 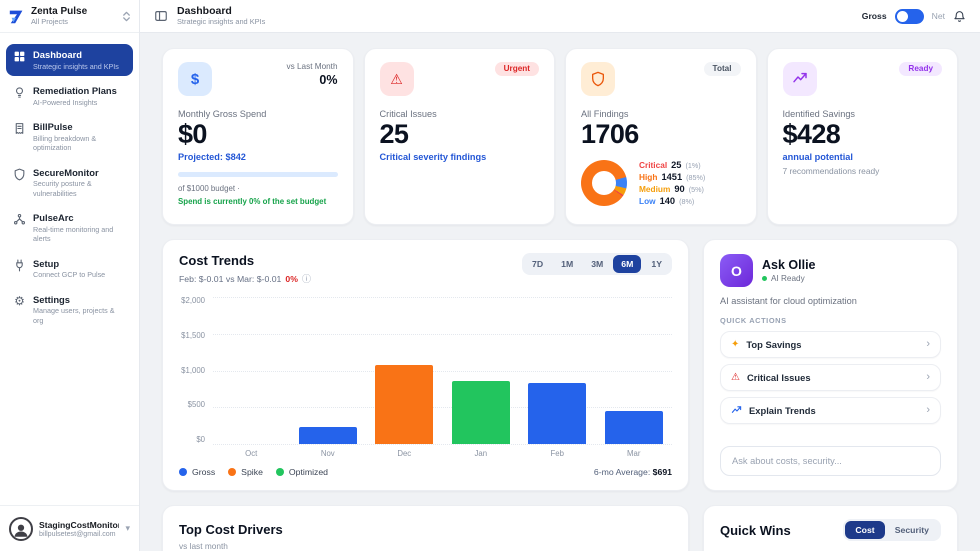 I want to click on bar-group, so click(x=442, y=370).